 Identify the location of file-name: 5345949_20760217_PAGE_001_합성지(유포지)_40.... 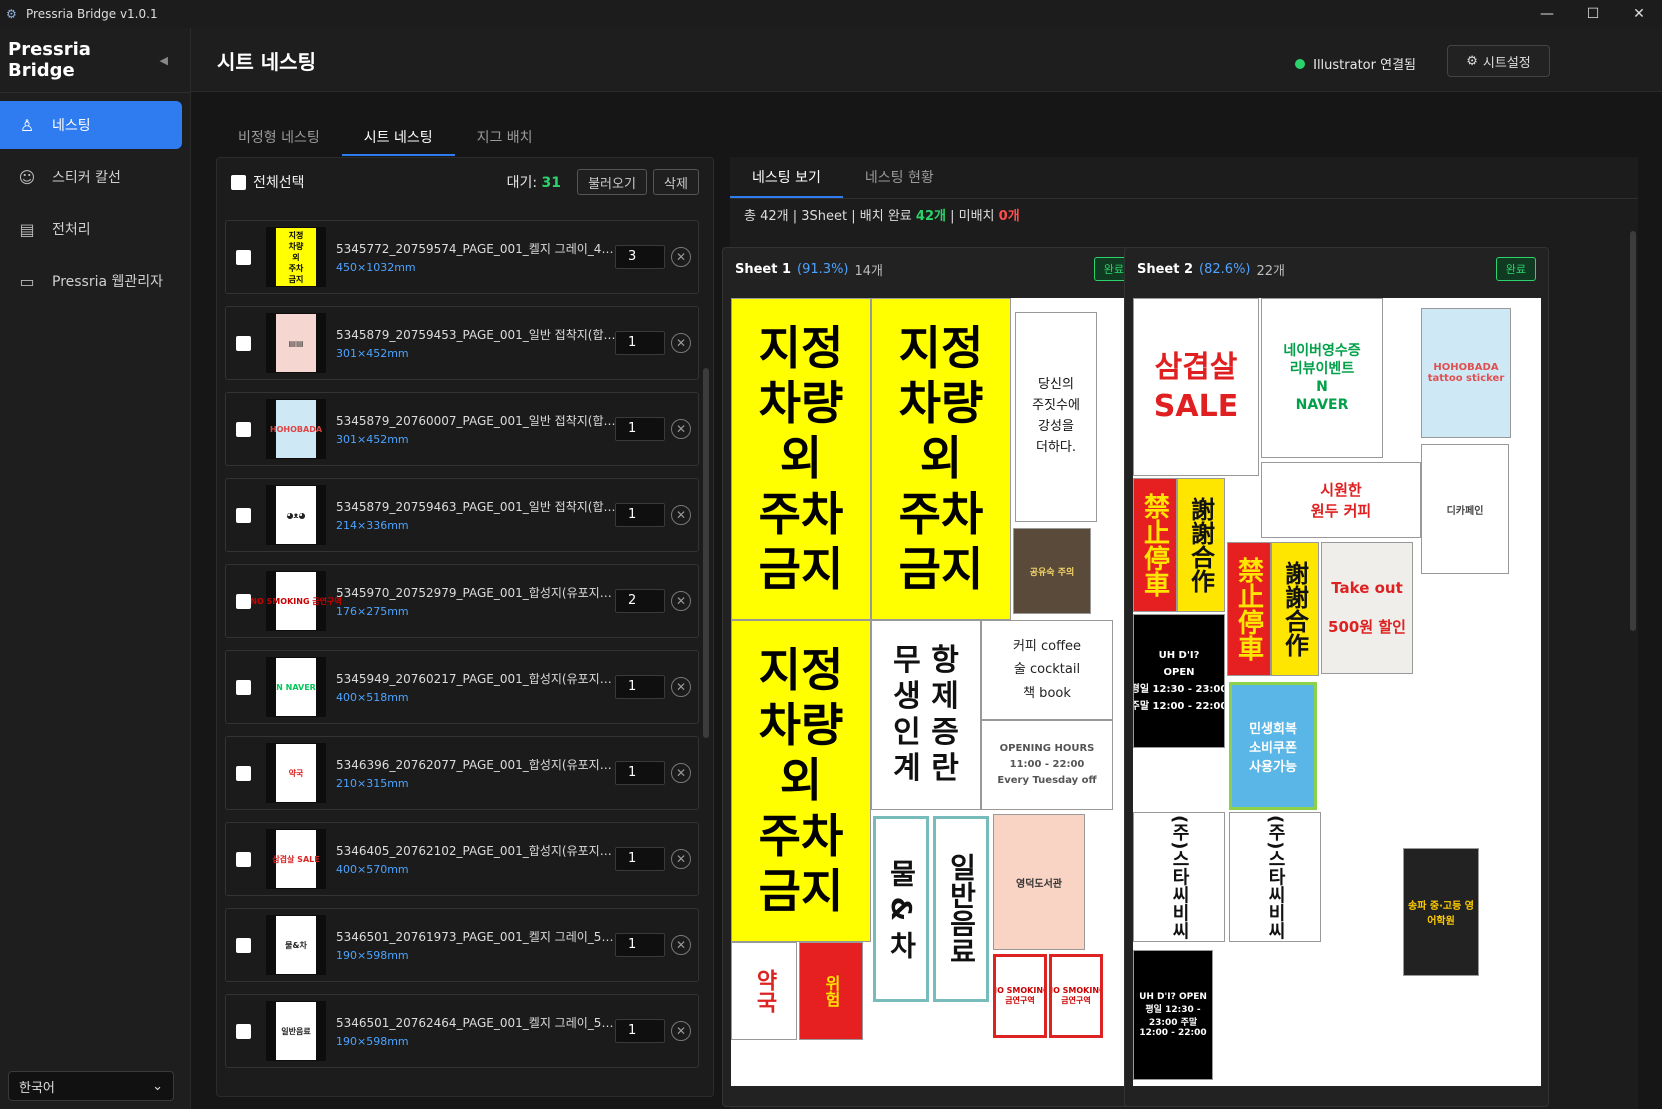
(476, 679).